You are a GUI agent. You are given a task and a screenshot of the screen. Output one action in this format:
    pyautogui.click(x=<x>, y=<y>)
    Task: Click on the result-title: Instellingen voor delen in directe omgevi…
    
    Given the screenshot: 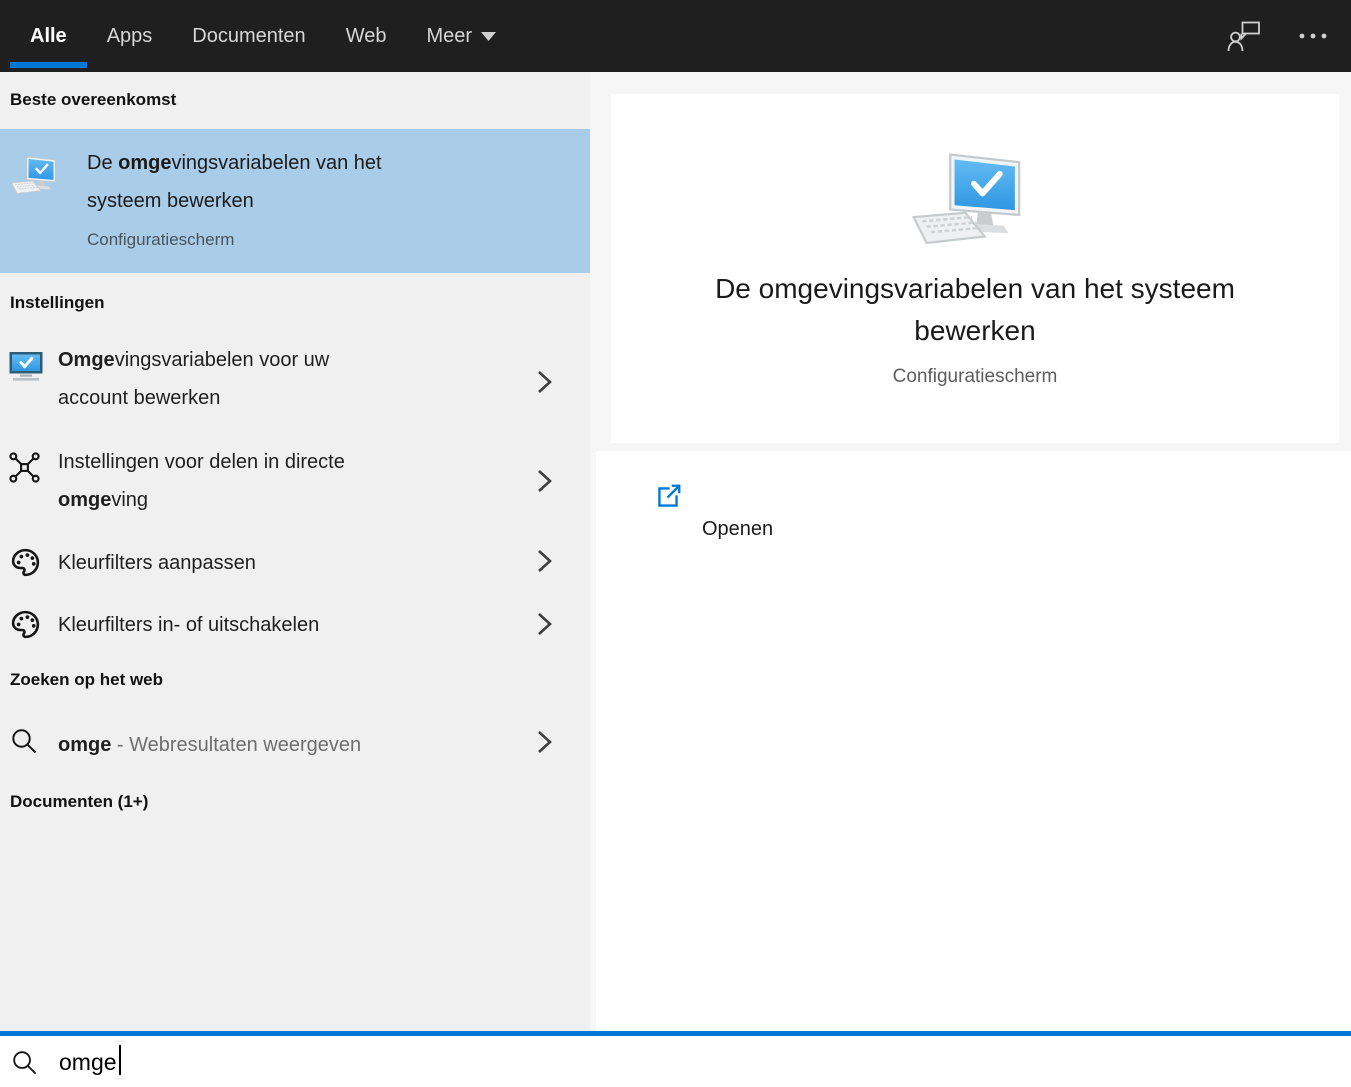 What is the action you would take?
    pyautogui.click(x=201, y=481)
    